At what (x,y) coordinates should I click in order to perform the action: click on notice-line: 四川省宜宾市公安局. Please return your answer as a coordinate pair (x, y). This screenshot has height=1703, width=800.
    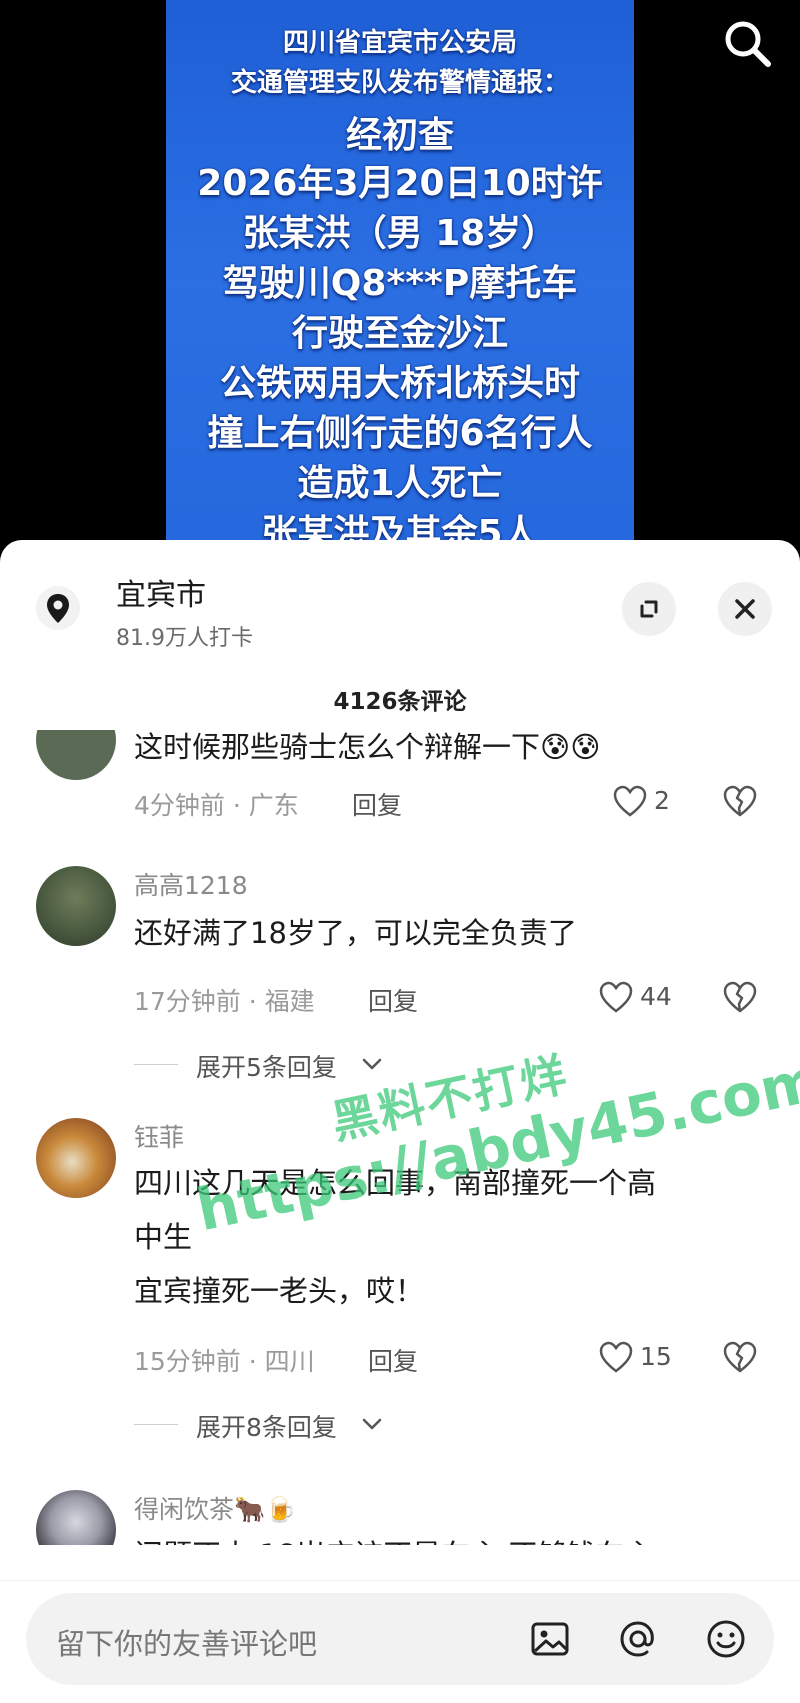
    Looking at the image, I should click on (399, 43).